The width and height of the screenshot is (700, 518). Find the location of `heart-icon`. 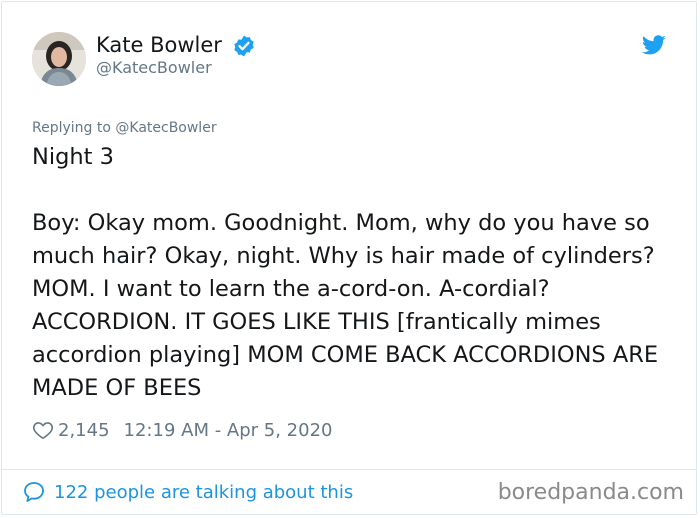

heart-icon is located at coordinates (43, 430).